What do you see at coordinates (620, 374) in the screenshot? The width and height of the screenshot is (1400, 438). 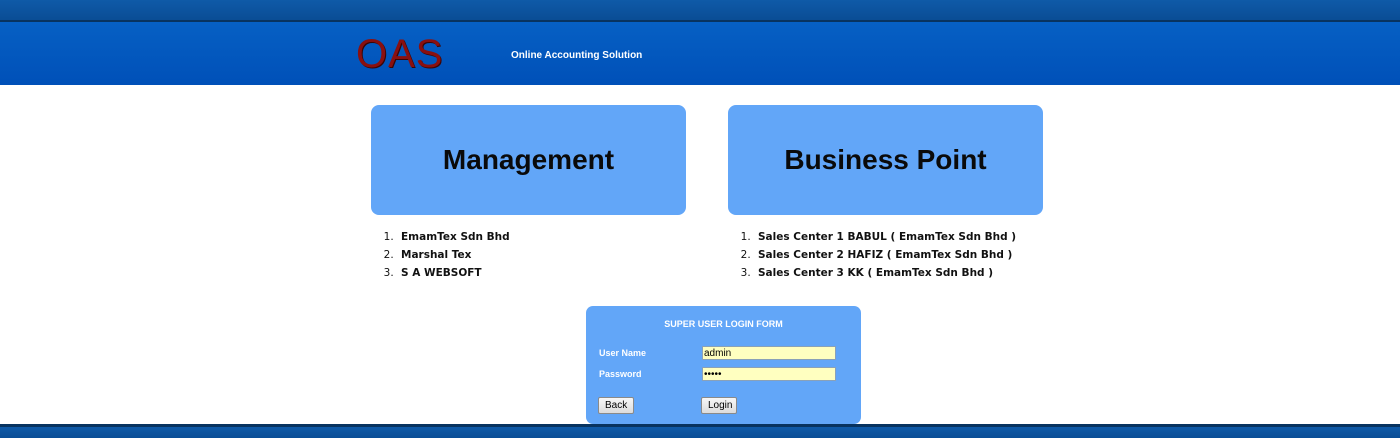 I see `password-label: Password` at bounding box center [620, 374].